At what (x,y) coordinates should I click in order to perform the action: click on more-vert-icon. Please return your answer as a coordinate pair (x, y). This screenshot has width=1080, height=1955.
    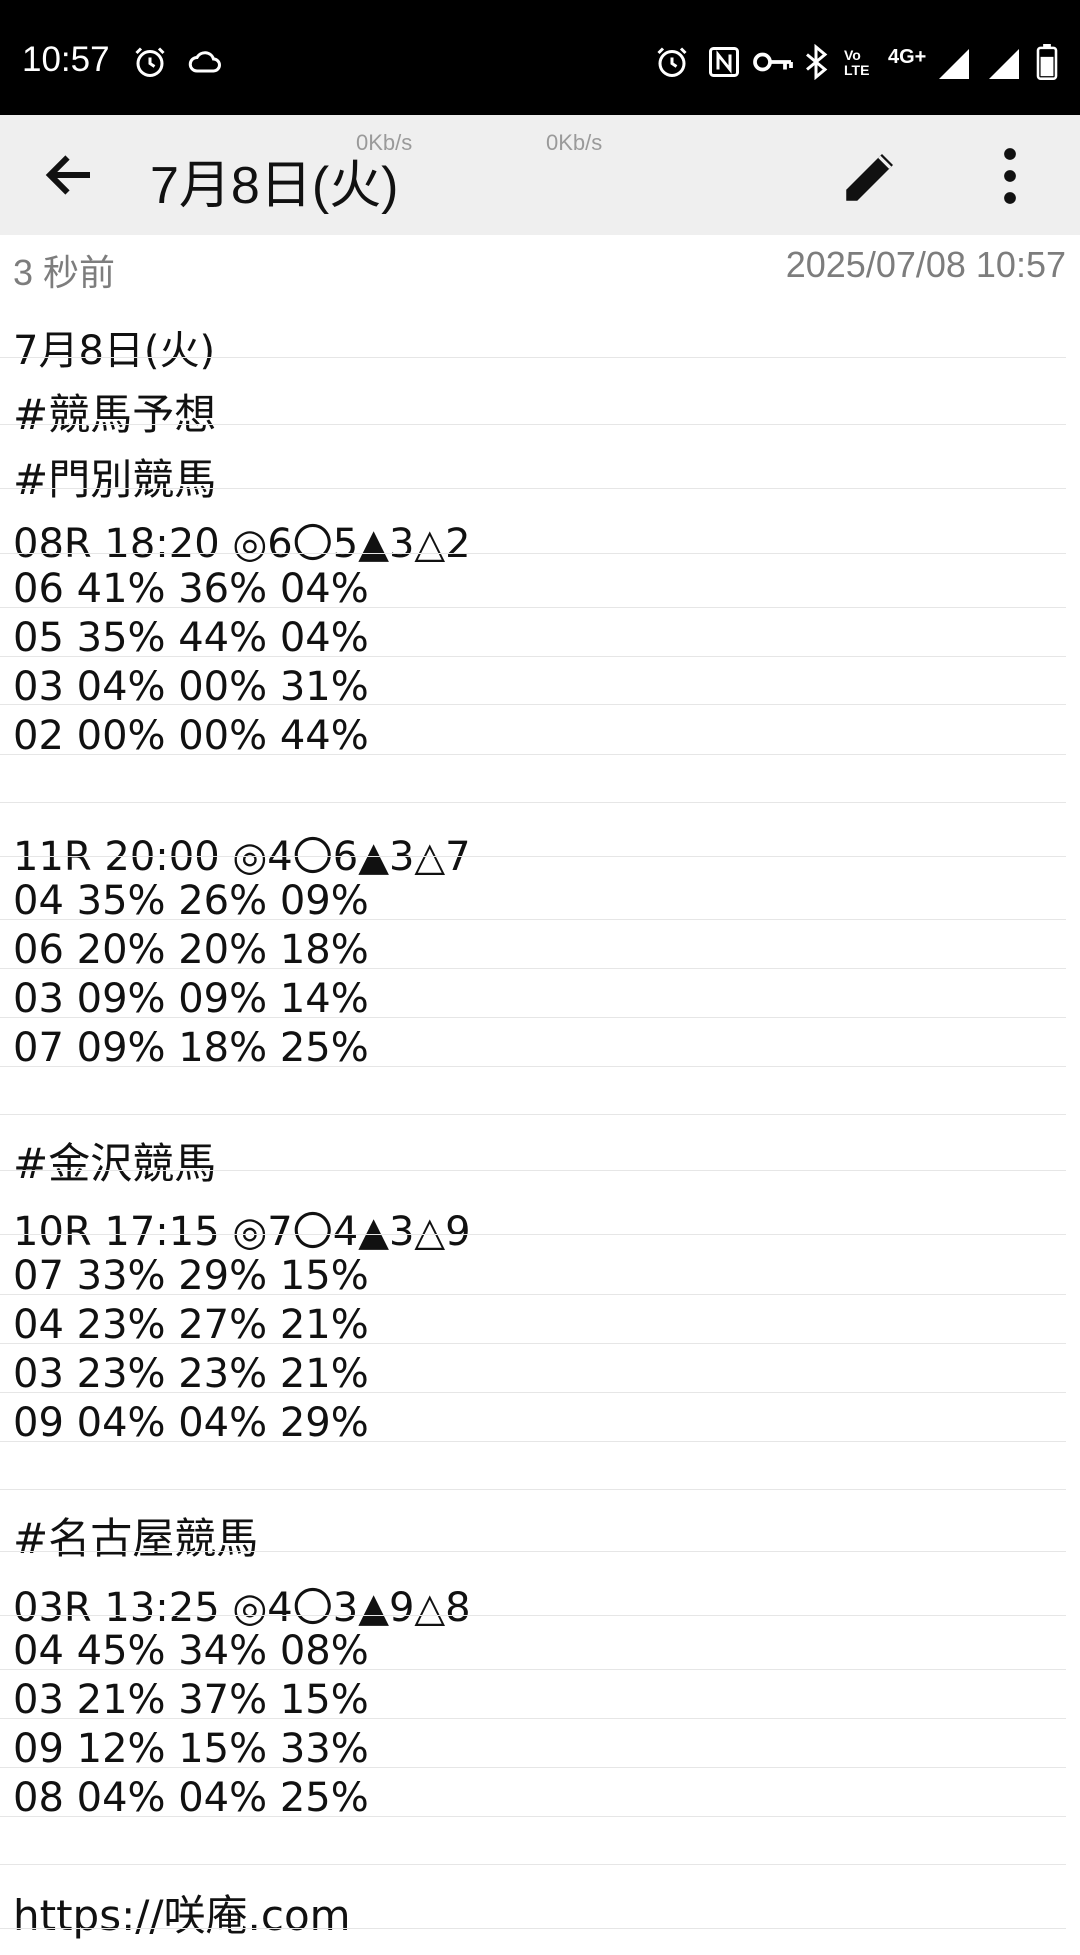
    Looking at the image, I should click on (1010, 176).